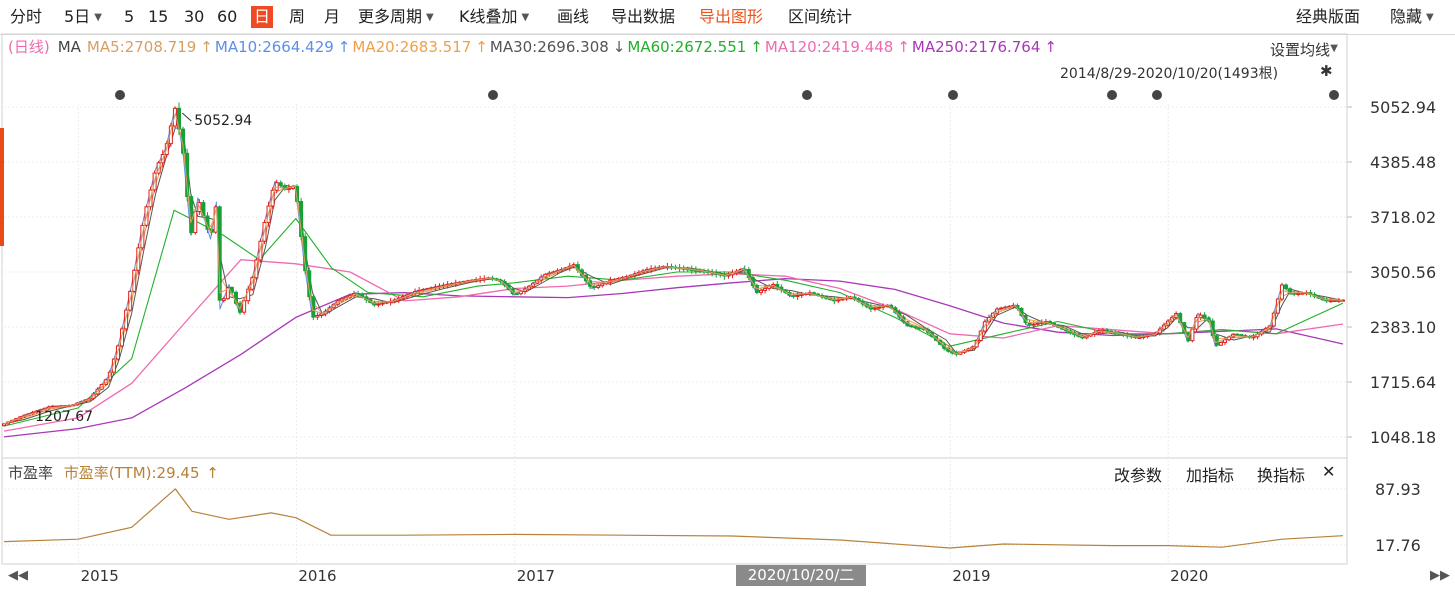  What do you see at coordinates (1210, 474) in the screenshot?
I see `add-indicator-button: 加指标` at bounding box center [1210, 474].